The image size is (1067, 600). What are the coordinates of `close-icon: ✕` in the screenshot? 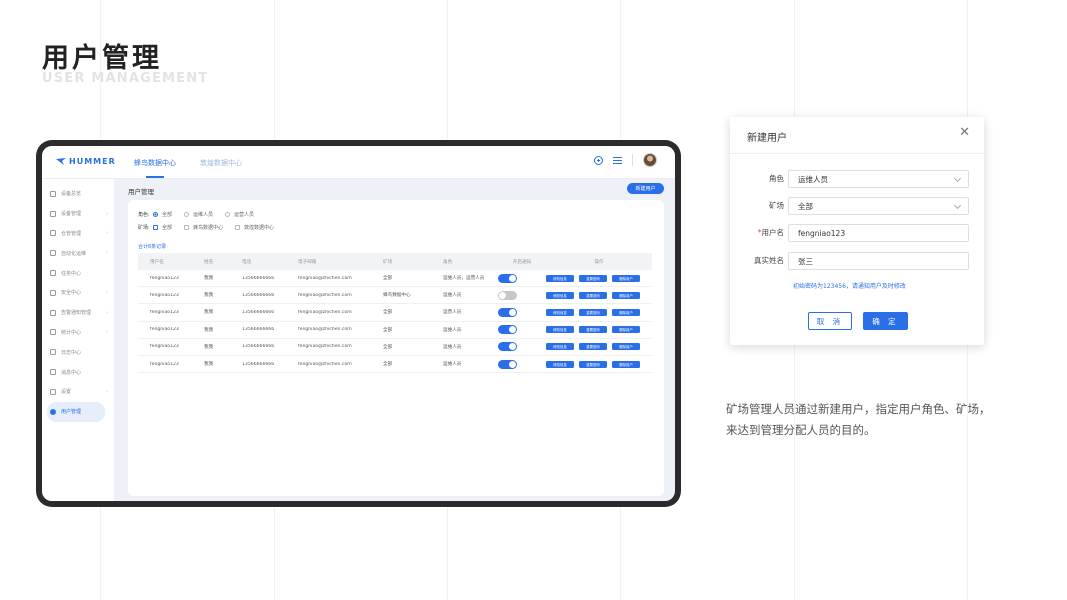 It's located at (964, 132).